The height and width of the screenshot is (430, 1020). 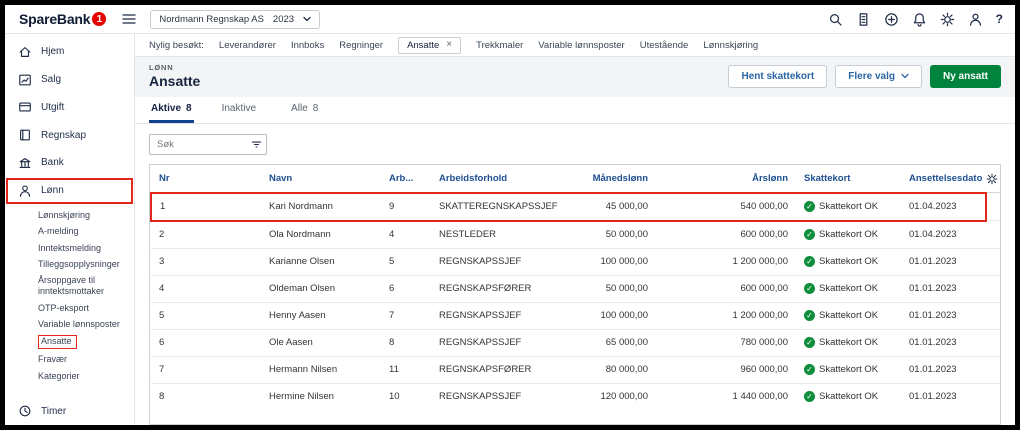 What do you see at coordinates (69, 108) in the screenshot?
I see `sidebar-item-utgift: Utgift` at bounding box center [69, 108].